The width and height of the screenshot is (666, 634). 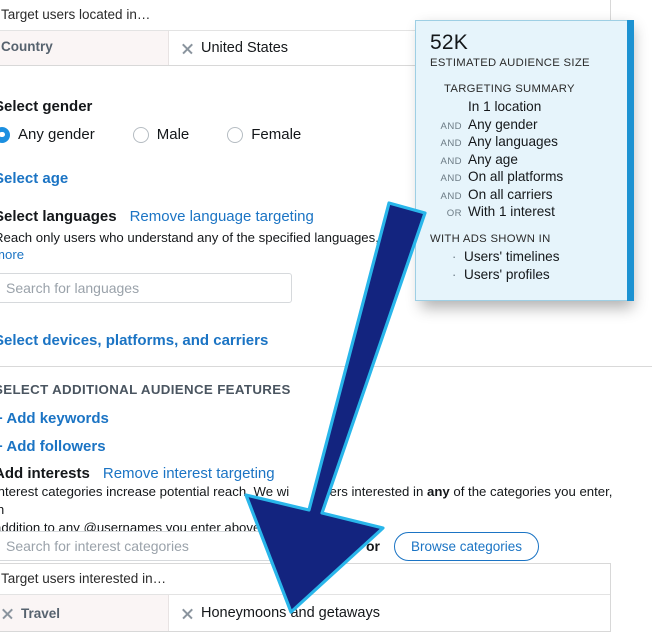 What do you see at coordinates (438, 491) in the screenshot?
I see `interests-note-bold: any` at bounding box center [438, 491].